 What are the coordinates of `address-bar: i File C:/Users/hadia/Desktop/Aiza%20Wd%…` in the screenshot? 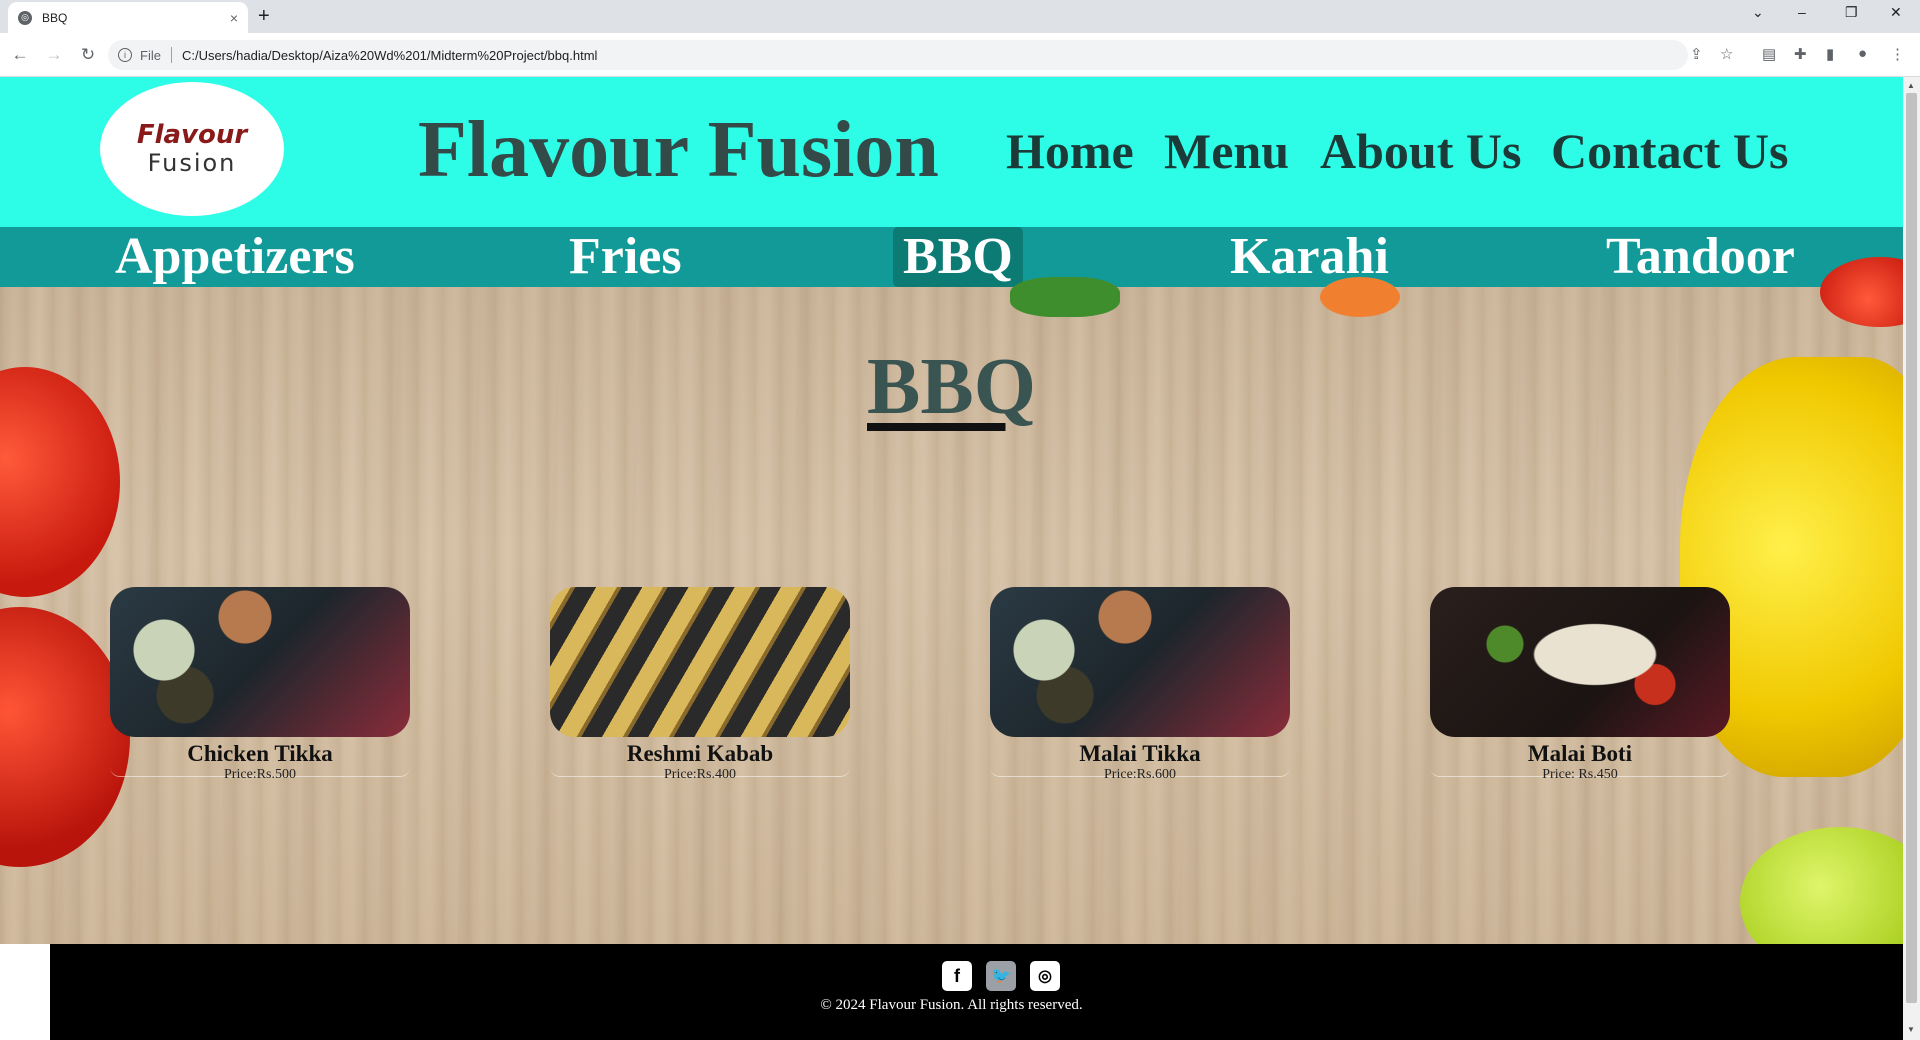 It's located at (898, 55).